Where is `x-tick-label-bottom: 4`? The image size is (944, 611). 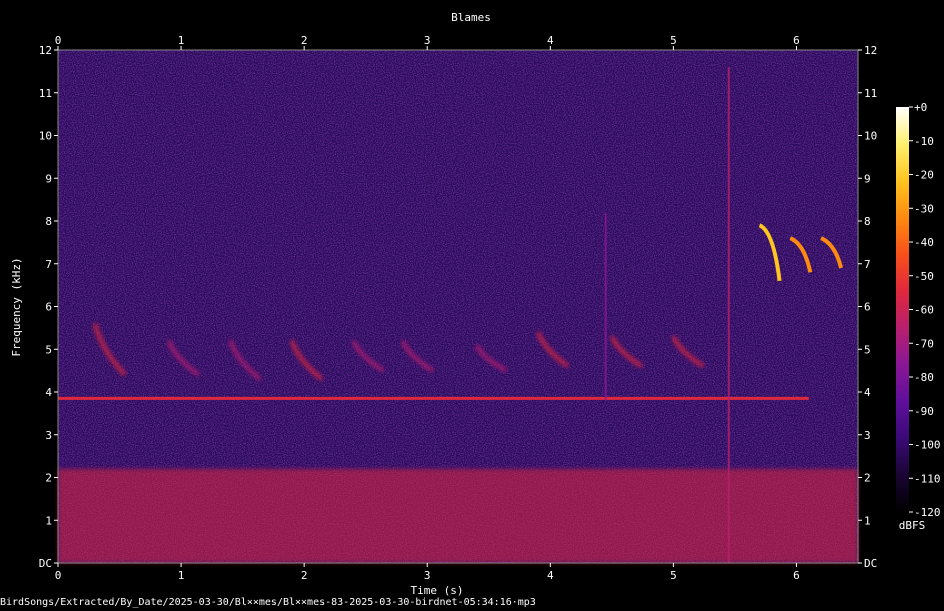 x-tick-label-bottom: 4 is located at coordinates (550, 575).